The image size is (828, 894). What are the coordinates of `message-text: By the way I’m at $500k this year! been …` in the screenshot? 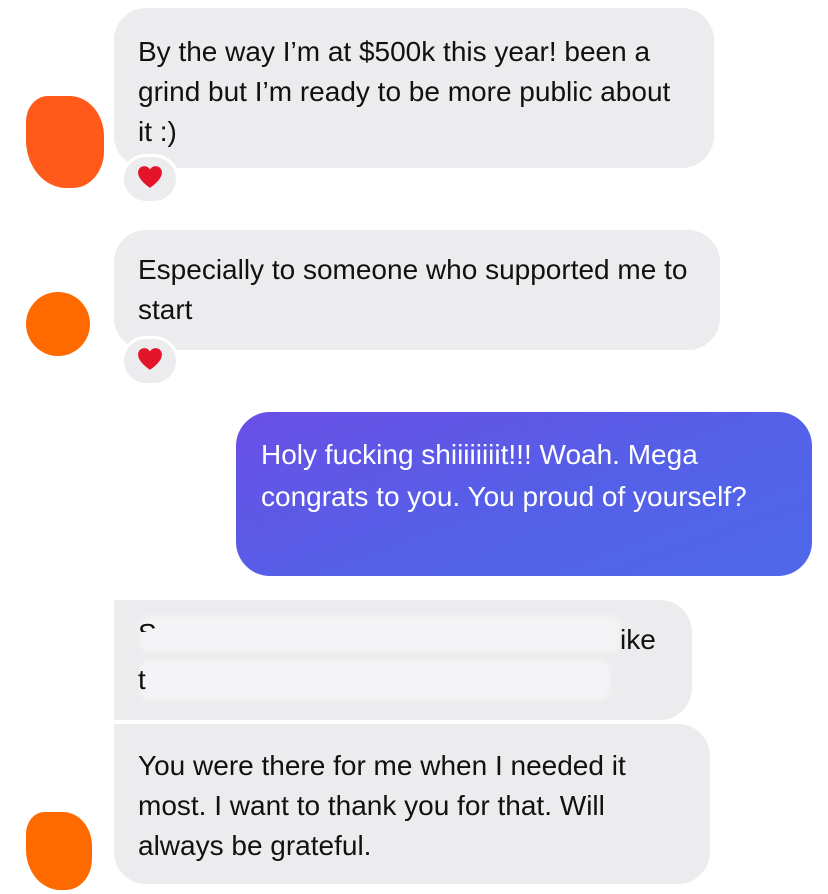 It's located at (404, 91).